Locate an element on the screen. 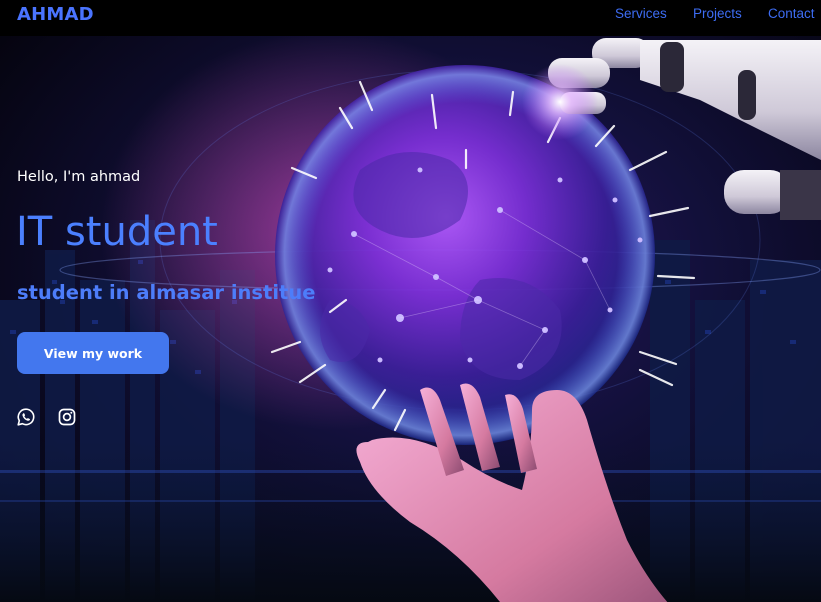 This screenshot has width=821, height=602. hero-greeting: Hello, I'm ahmad is located at coordinates (79, 177).